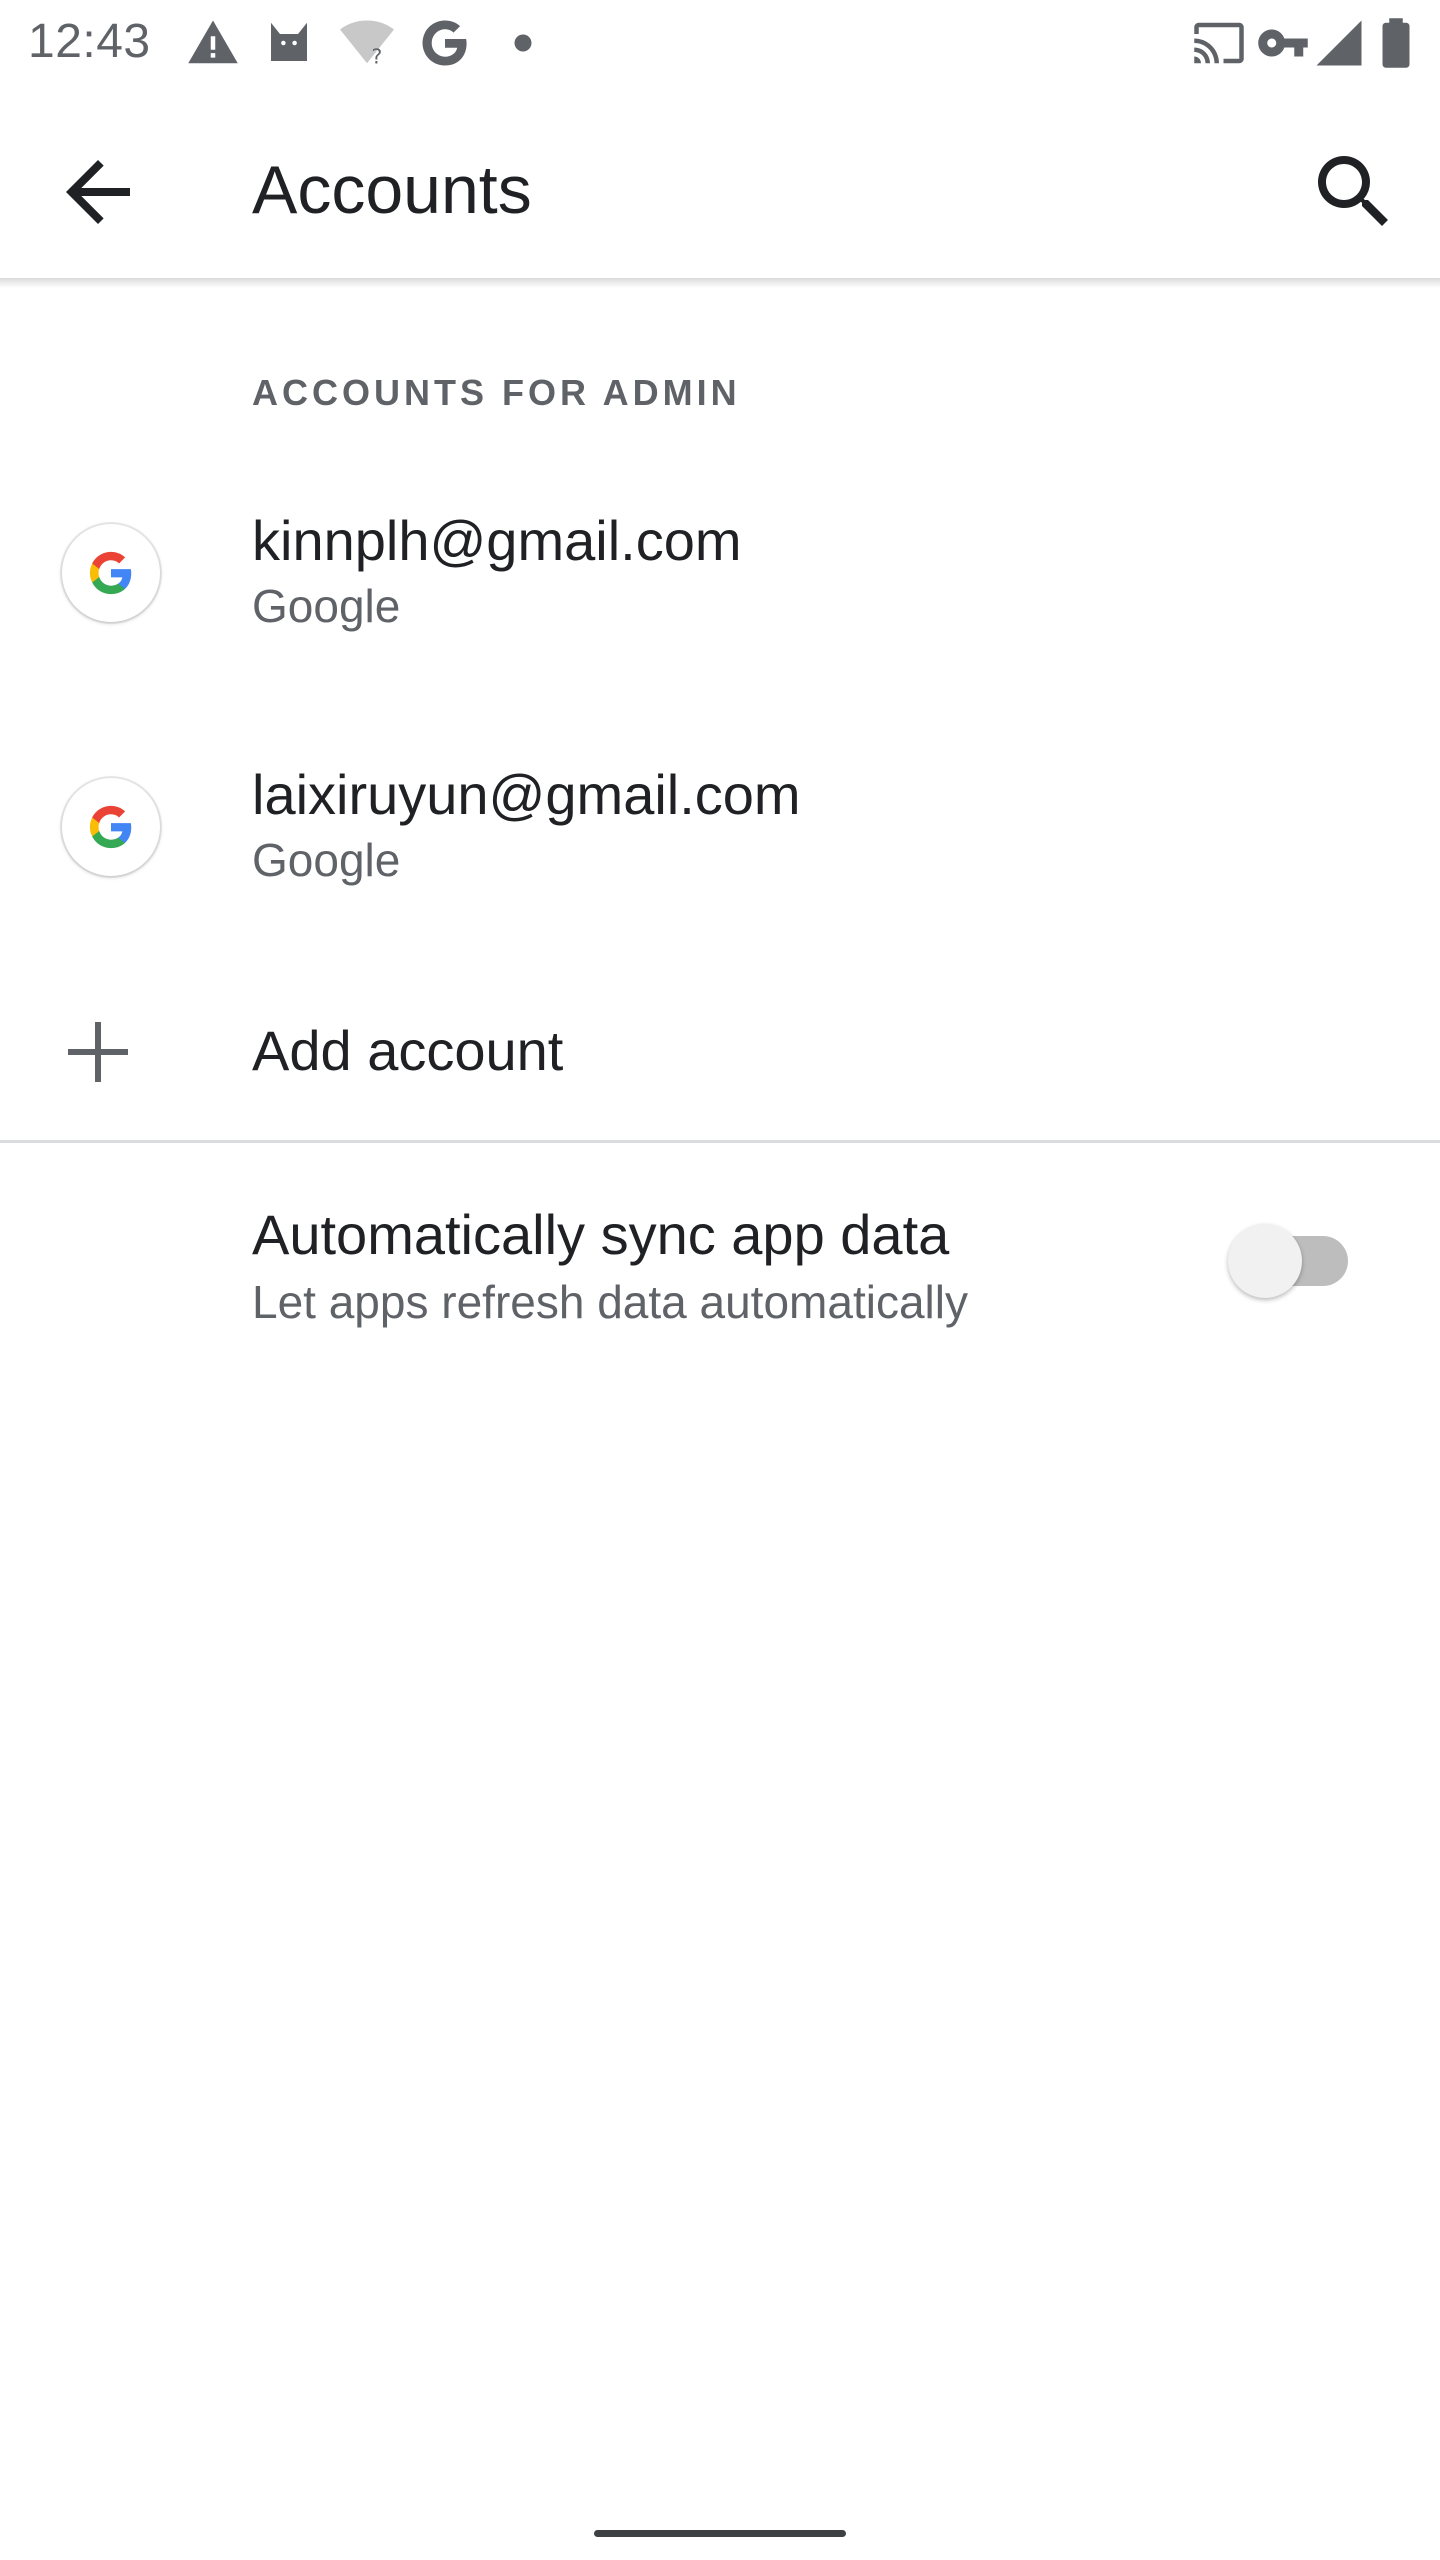 The height and width of the screenshot is (2560, 1440). What do you see at coordinates (601, 1234) in the screenshot?
I see `auto-sync-title: Automatically sync app data` at bounding box center [601, 1234].